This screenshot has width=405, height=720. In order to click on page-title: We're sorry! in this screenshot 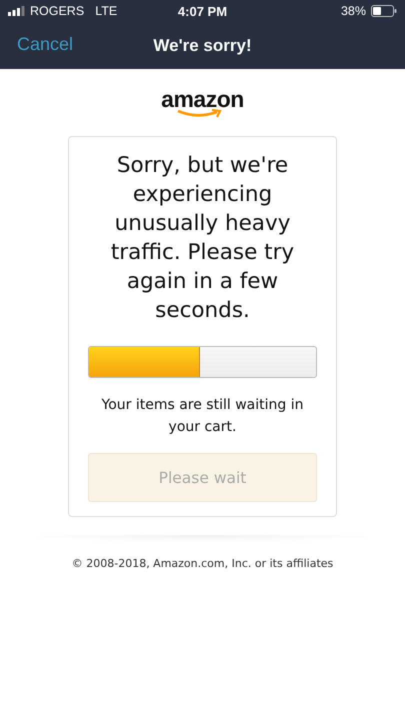, I will do `click(202, 46)`.